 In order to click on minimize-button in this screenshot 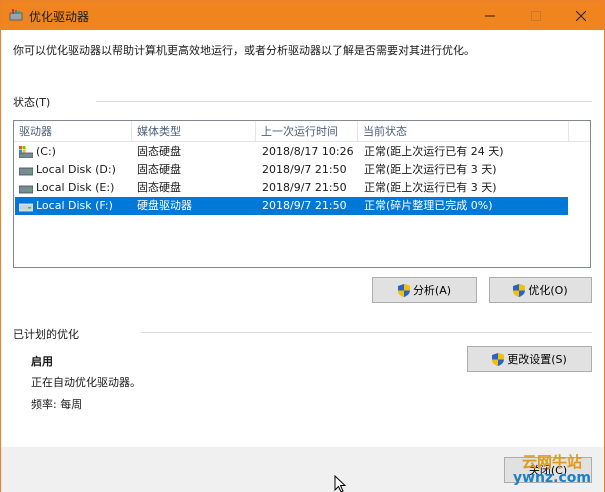, I will do `click(490, 15)`.